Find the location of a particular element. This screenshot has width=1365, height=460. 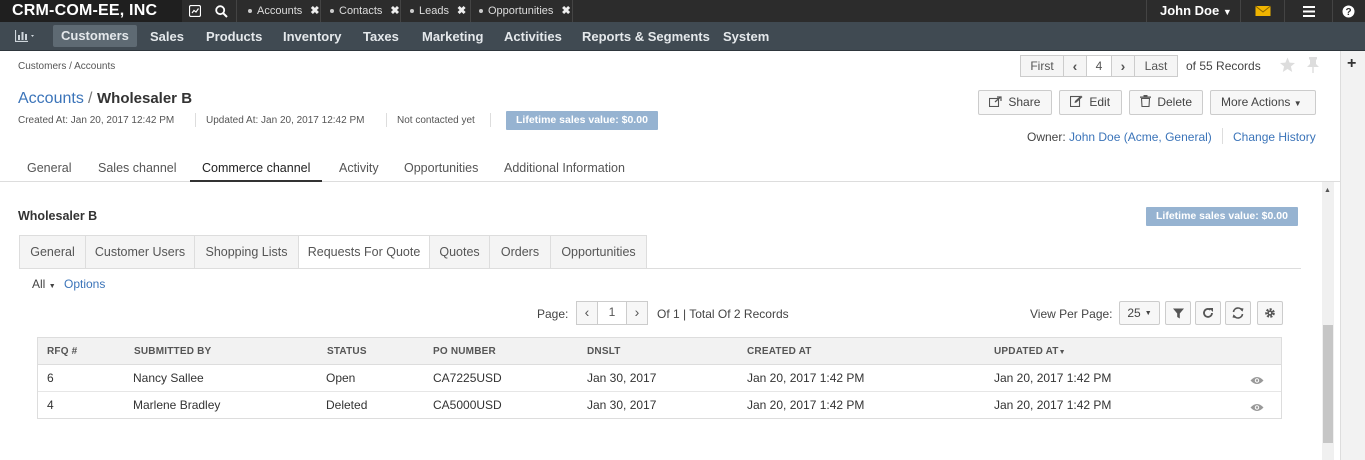

menu-customers: Customers is located at coordinates (95, 36).